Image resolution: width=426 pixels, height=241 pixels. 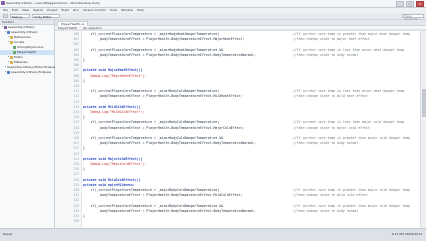 I want to click on window-controls: – □ ✕, so click(x=410, y=4).